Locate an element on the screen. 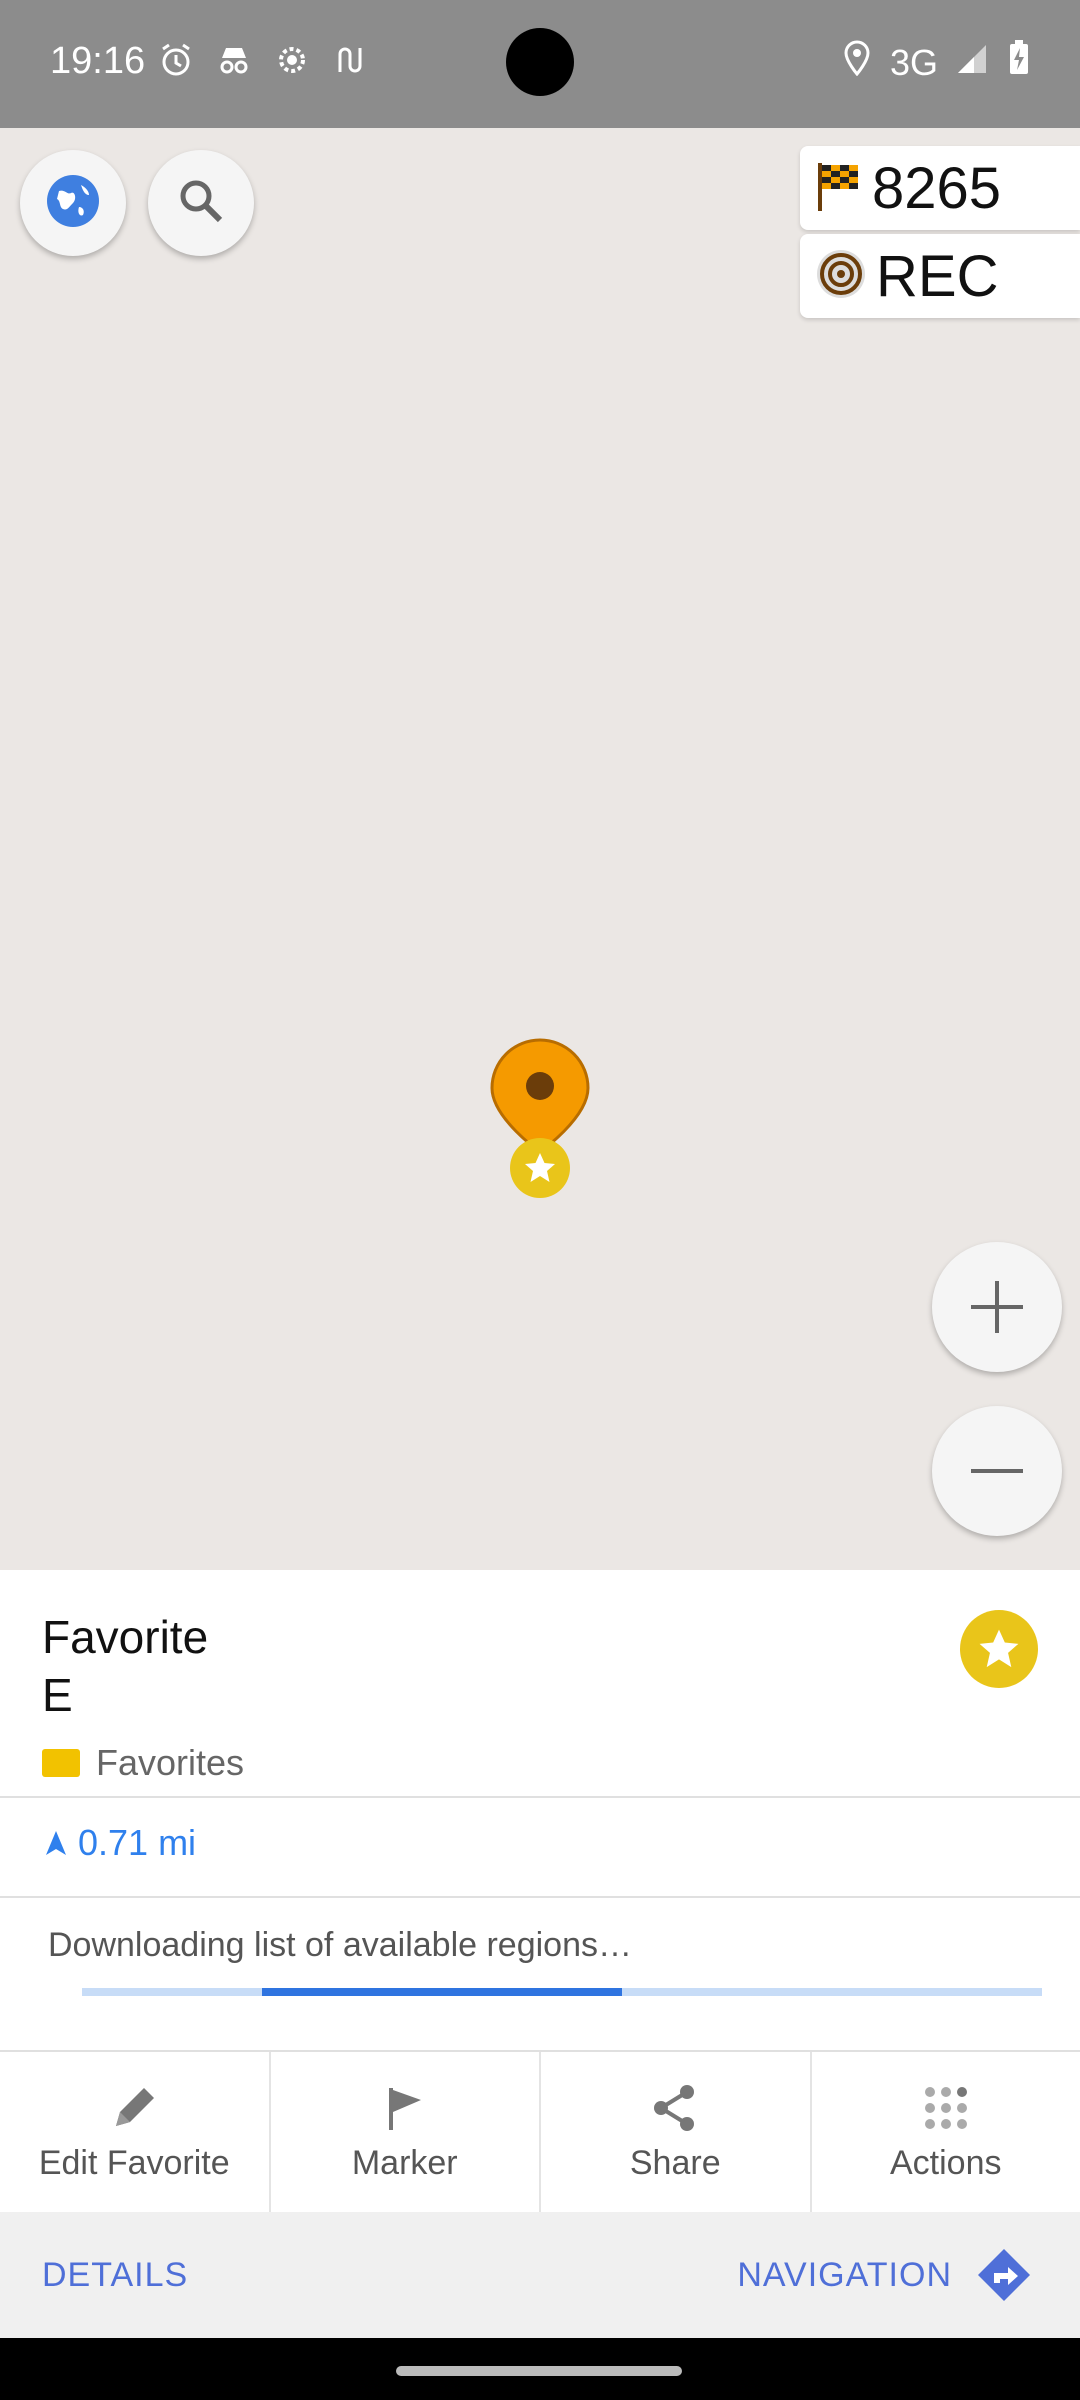 Image resolution: width=1080 pixels, height=2400 pixels. battery-charging-icon is located at coordinates (1019, 62).